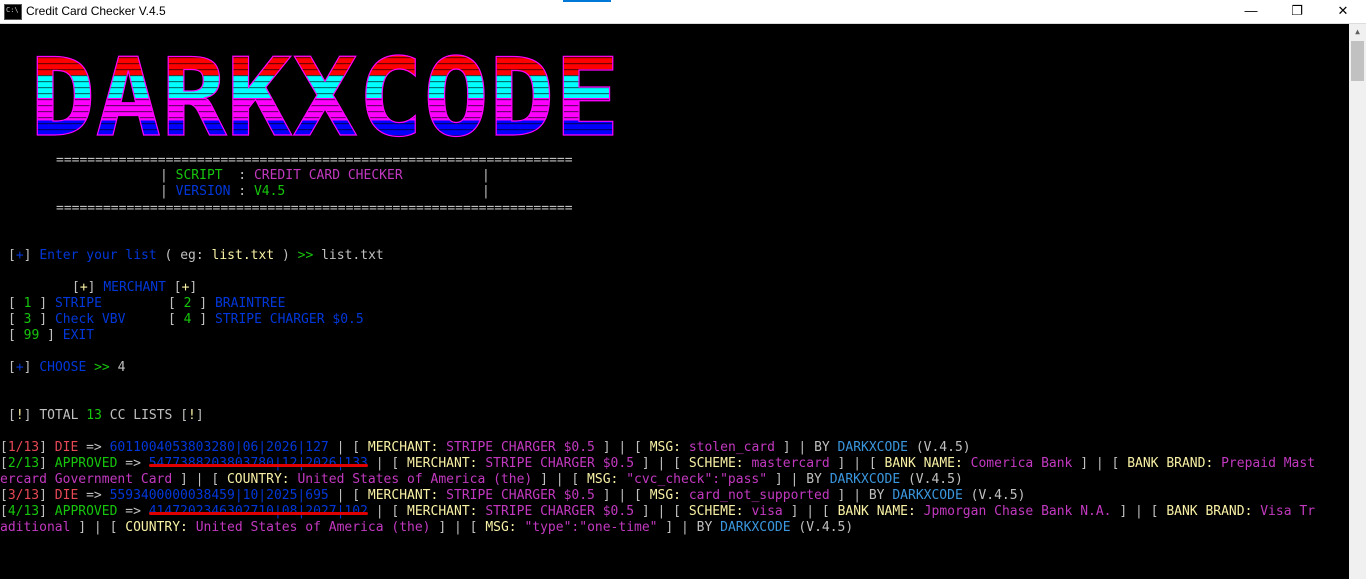 The width and height of the screenshot is (1366, 579). I want to click on window-title: Credit Card Checker V.4.5, so click(96, 11).